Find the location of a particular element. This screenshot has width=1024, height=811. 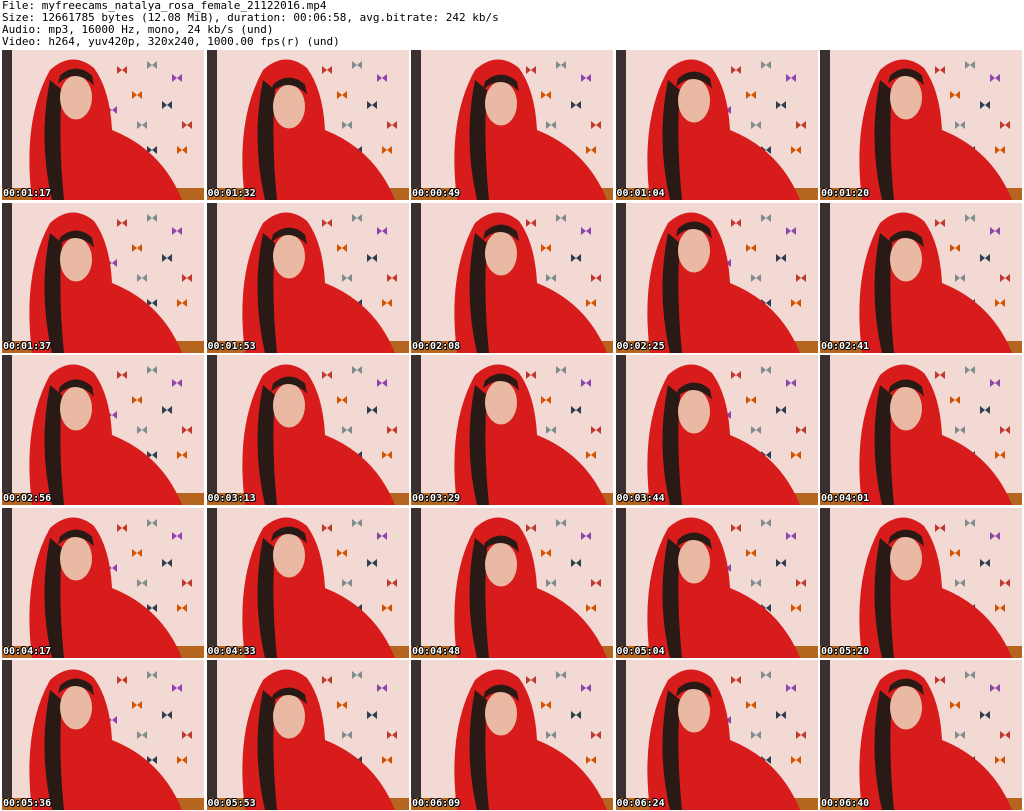

video-thumbnail: 00:01:20 is located at coordinates (921, 125).